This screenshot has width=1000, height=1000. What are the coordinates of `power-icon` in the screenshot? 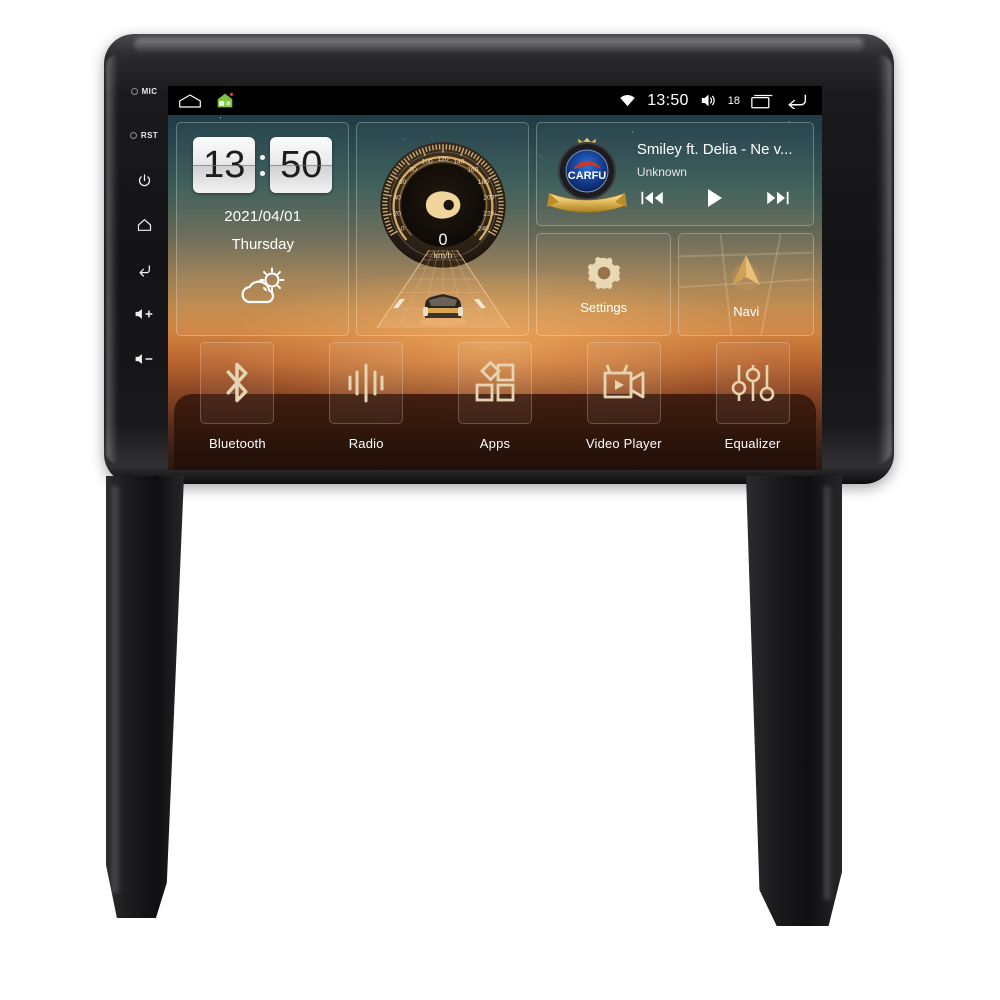 It's located at (144, 180).